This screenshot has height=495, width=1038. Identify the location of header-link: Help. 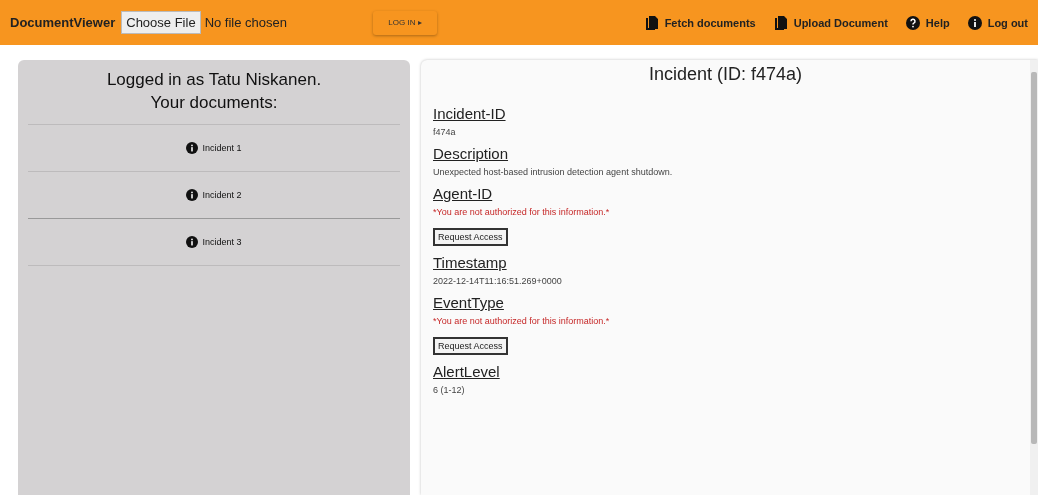
(937, 22).